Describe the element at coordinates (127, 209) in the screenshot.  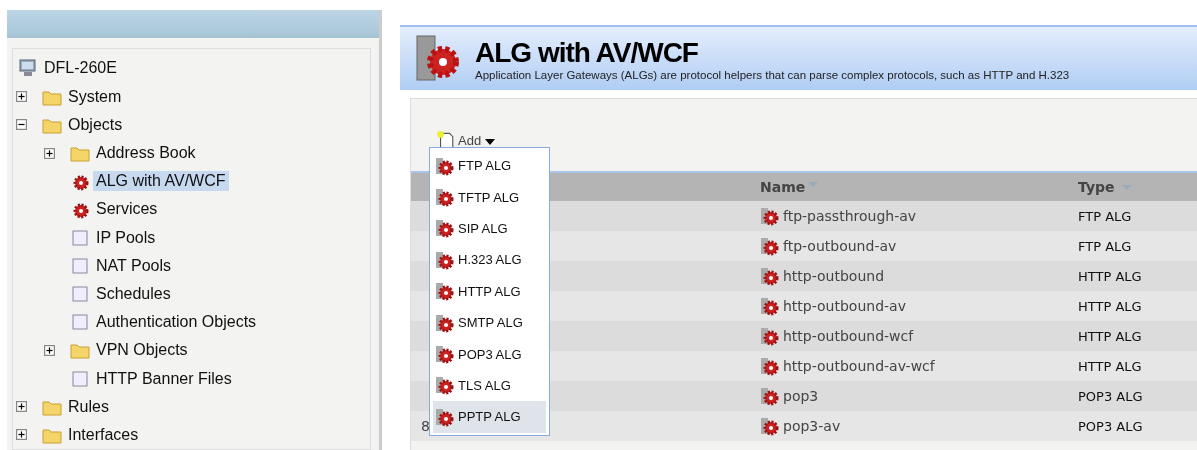
I see `tree-item: Services` at that location.